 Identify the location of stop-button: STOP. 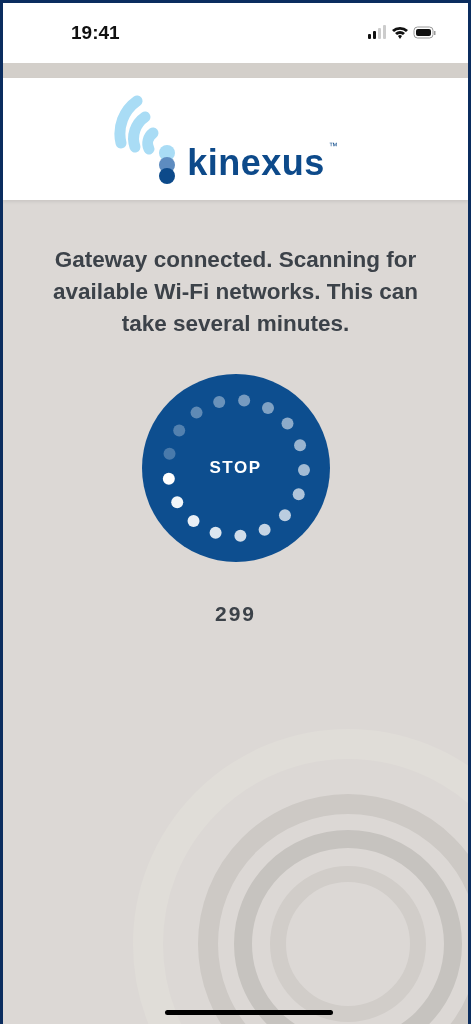
(235, 468).